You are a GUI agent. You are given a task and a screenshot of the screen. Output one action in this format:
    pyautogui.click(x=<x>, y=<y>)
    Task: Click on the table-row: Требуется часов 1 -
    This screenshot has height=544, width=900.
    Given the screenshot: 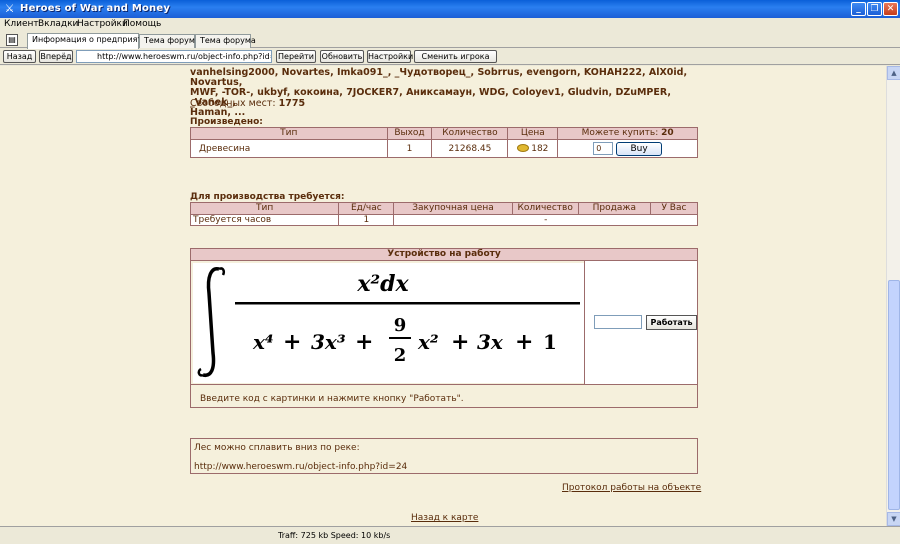 What is the action you would take?
    pyautogui.click(x=443, y=220)
    